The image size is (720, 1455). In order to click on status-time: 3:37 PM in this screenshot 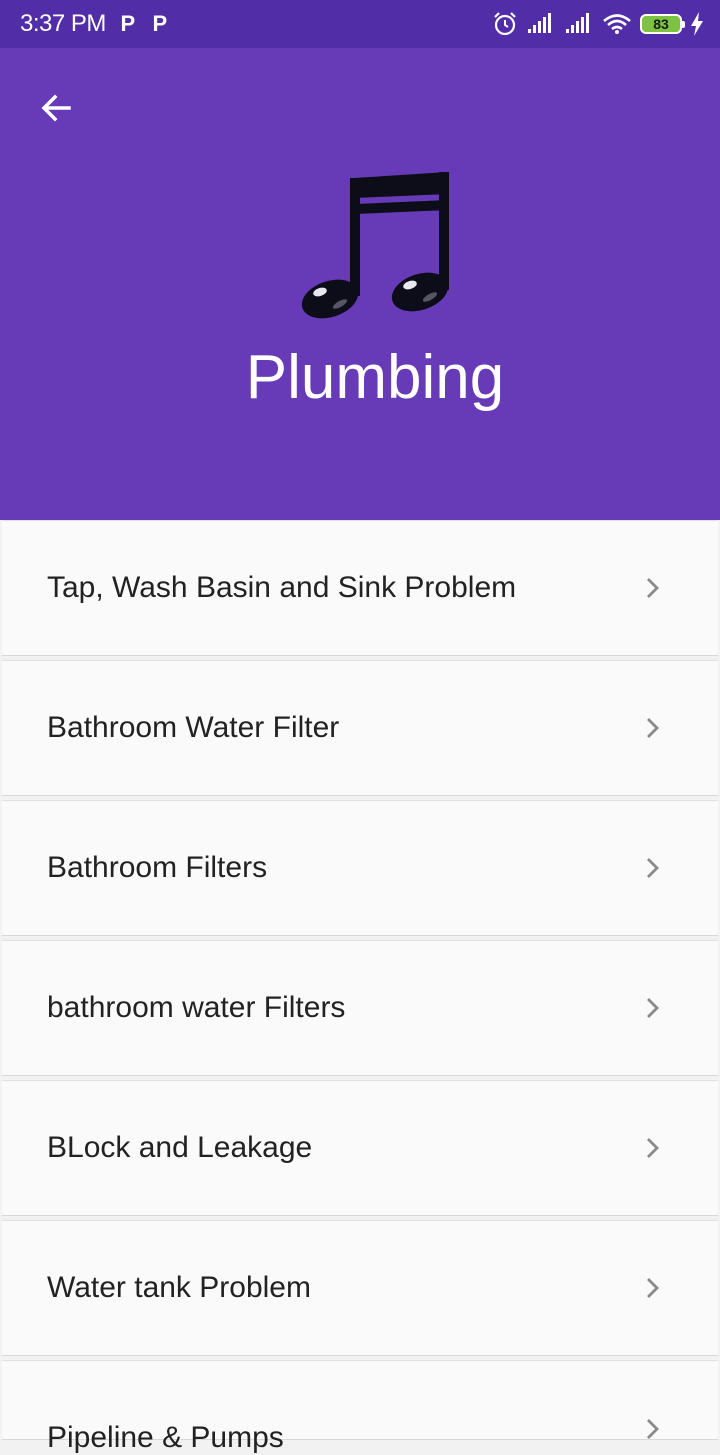, I will do `click(63, 23)`.